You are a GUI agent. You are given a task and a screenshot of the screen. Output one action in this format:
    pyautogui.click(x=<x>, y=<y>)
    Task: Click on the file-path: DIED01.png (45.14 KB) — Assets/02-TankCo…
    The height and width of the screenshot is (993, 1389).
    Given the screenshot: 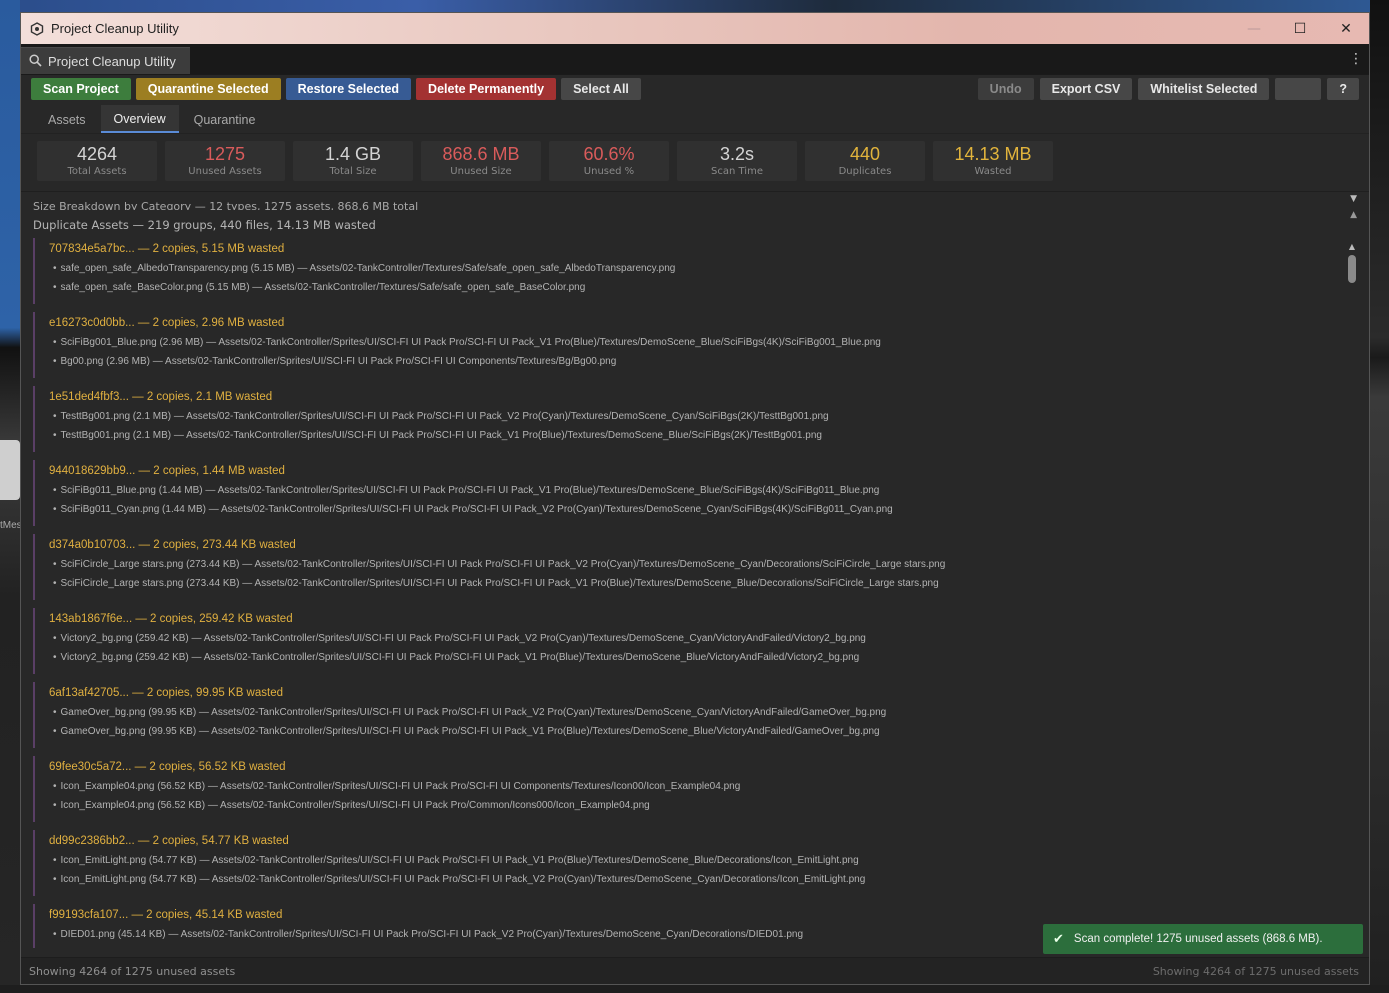 What is the action you would take?
    pyautogui.click(x=432, y=934)
    